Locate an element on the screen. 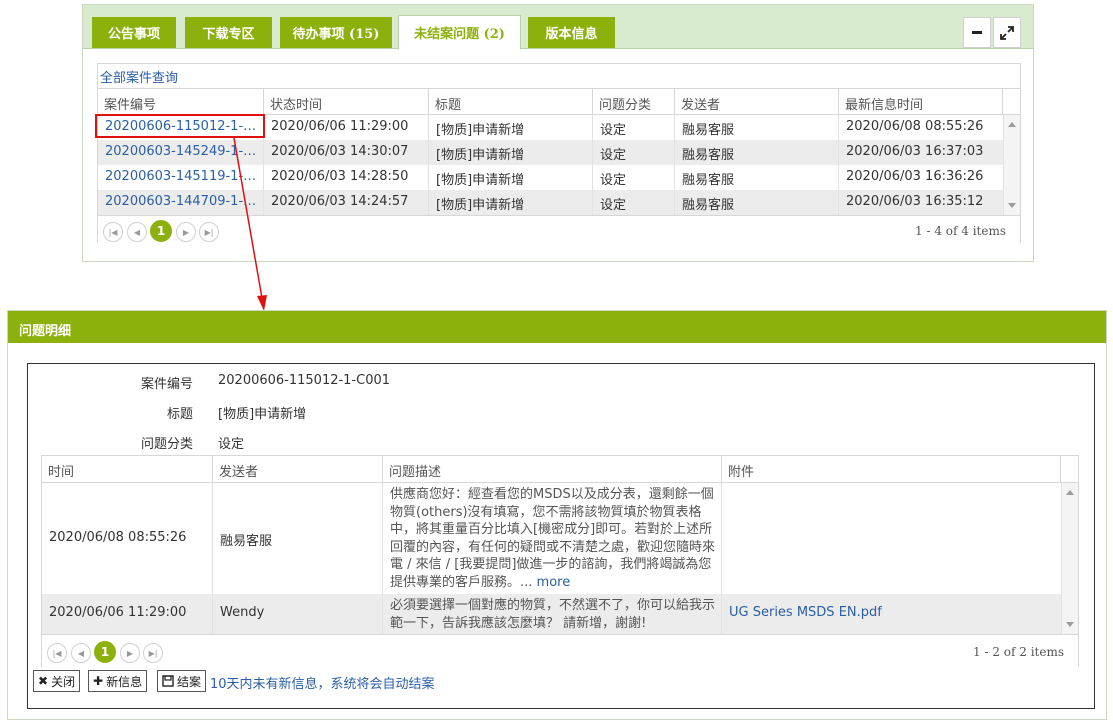  close-case-button: 结案 is located at coordinates (182, 681).